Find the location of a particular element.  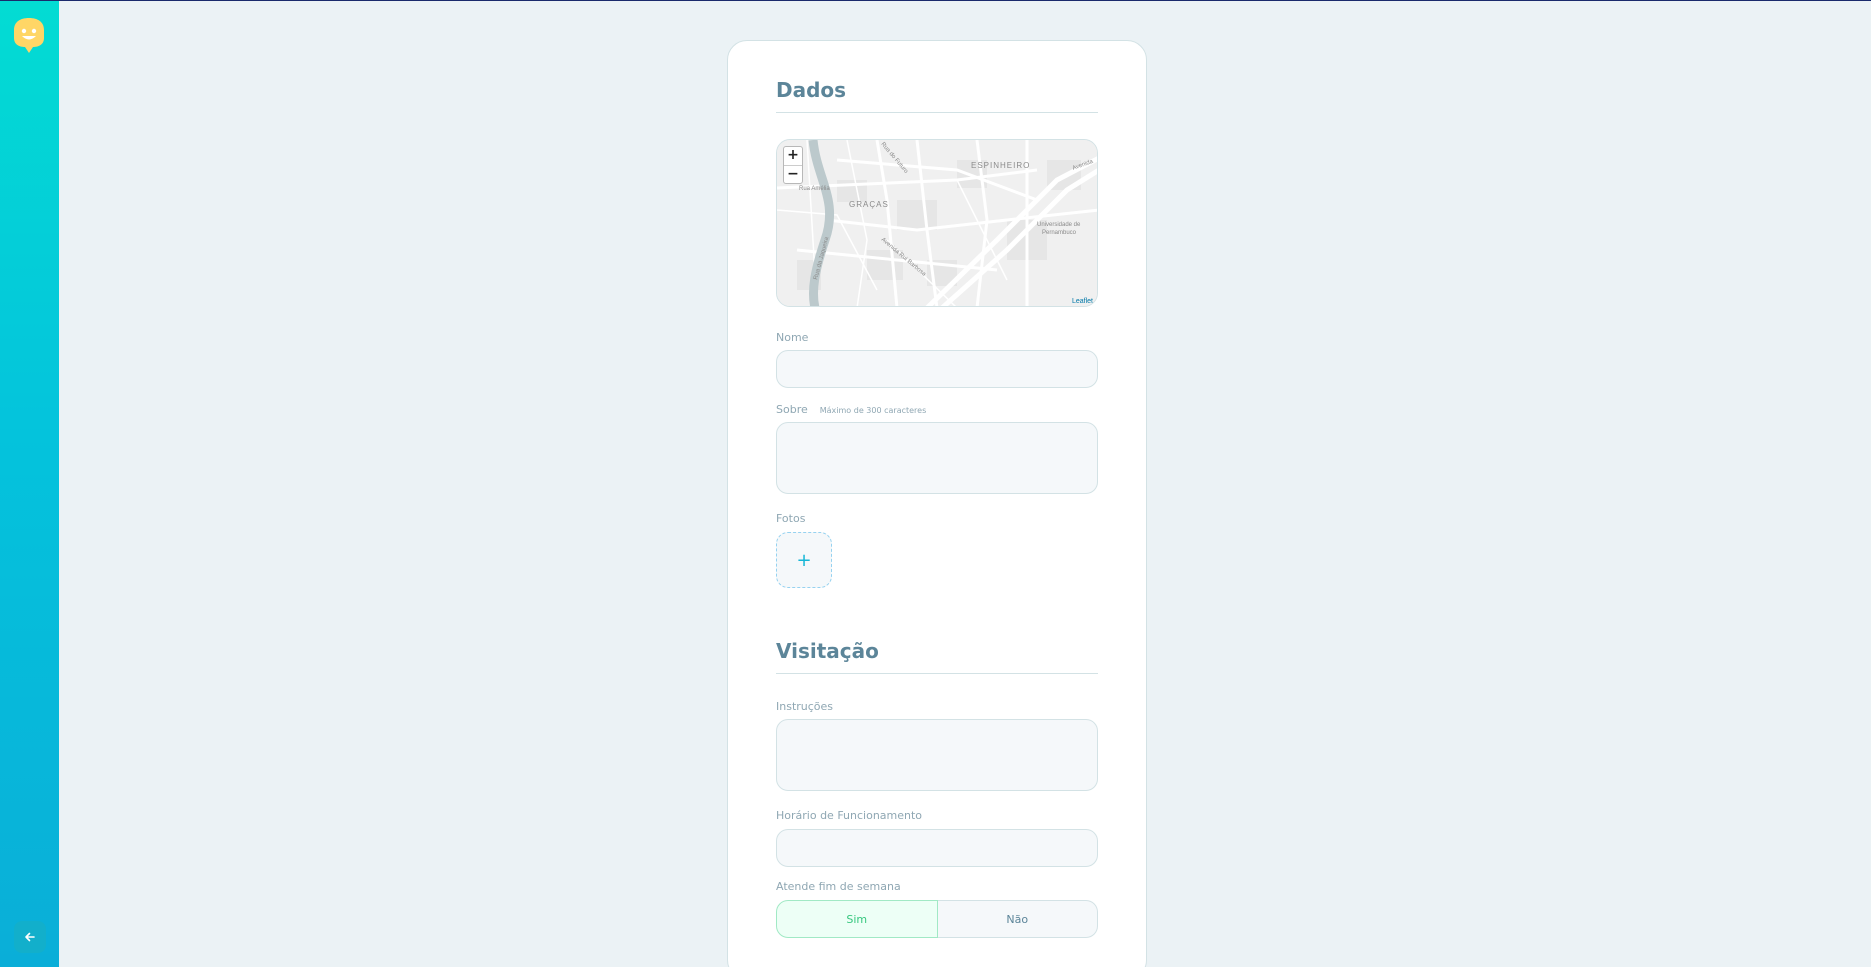

section-title-visit: Visitação is located at coordinates (937, 656).